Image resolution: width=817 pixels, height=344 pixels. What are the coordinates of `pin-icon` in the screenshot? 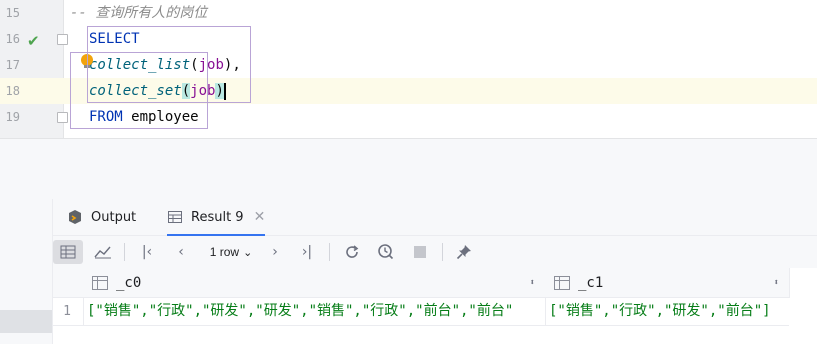 It's located at (463, 252).